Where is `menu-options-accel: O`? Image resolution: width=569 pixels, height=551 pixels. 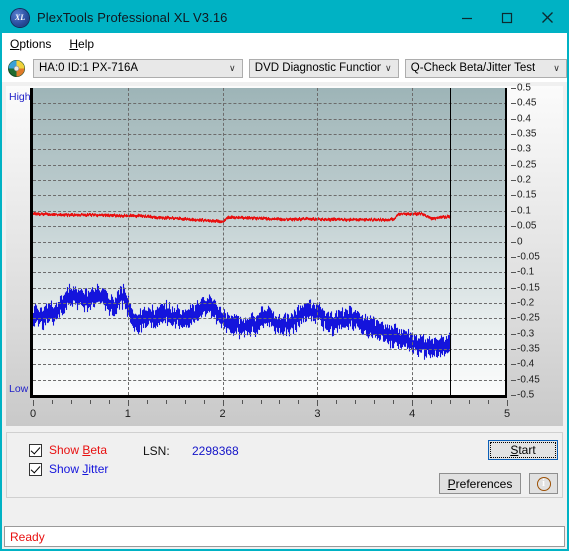 menu-options-accel: O is located at coordinates (15, 43).